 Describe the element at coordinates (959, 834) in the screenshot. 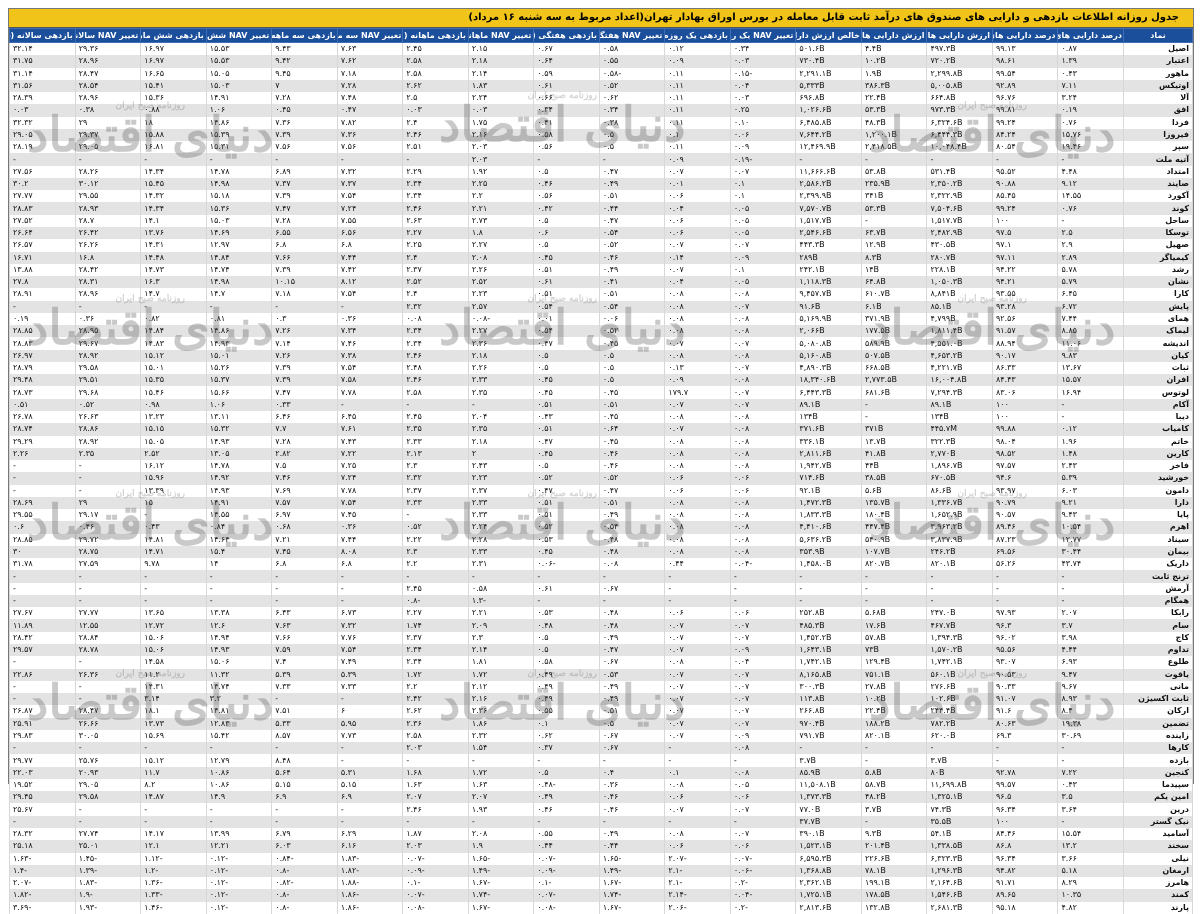

I see `value-cell: ۵۴.۱B` at that location.